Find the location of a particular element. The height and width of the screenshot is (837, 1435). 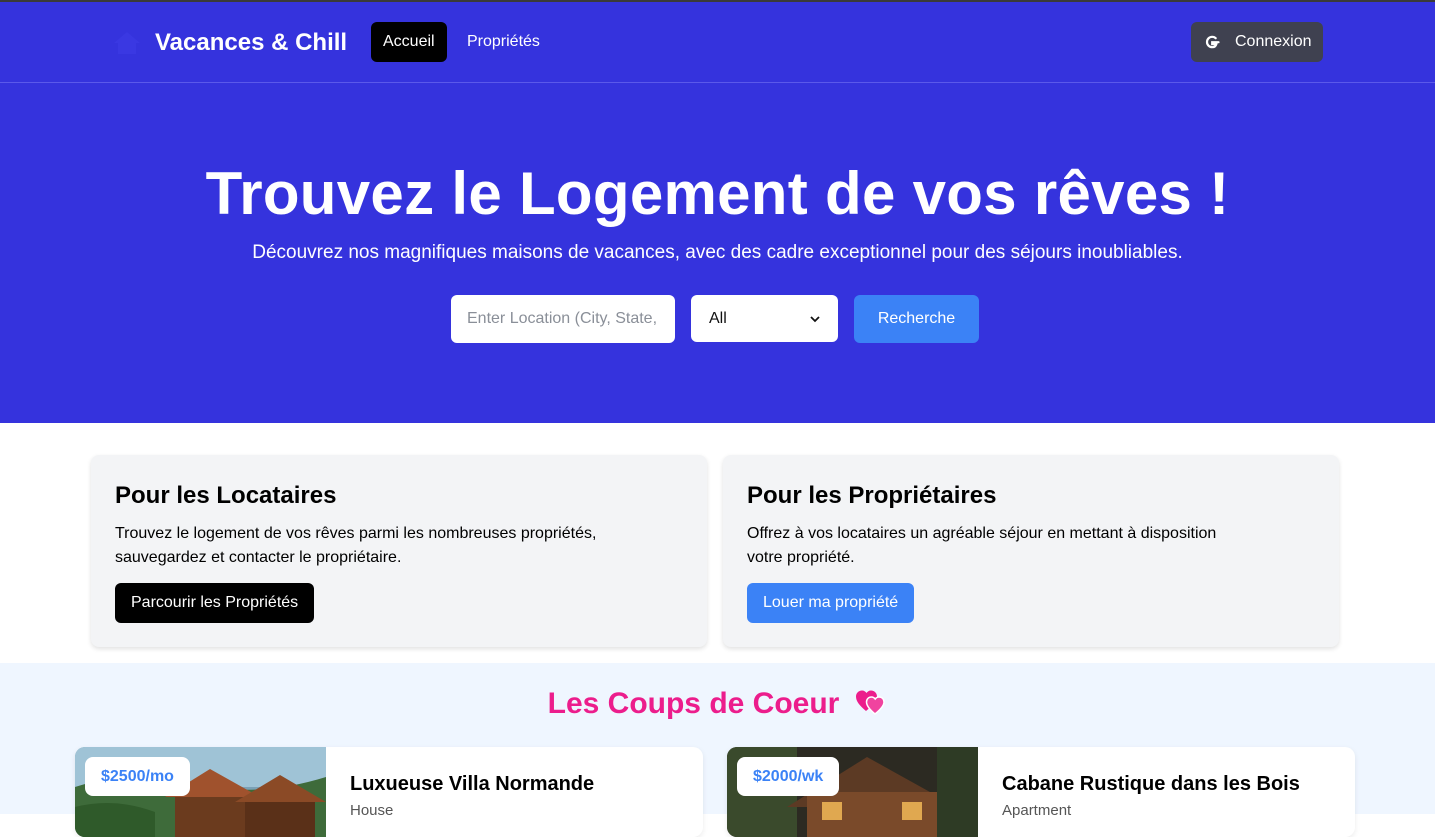

hearts-icon is located at coordinates (871, 702).